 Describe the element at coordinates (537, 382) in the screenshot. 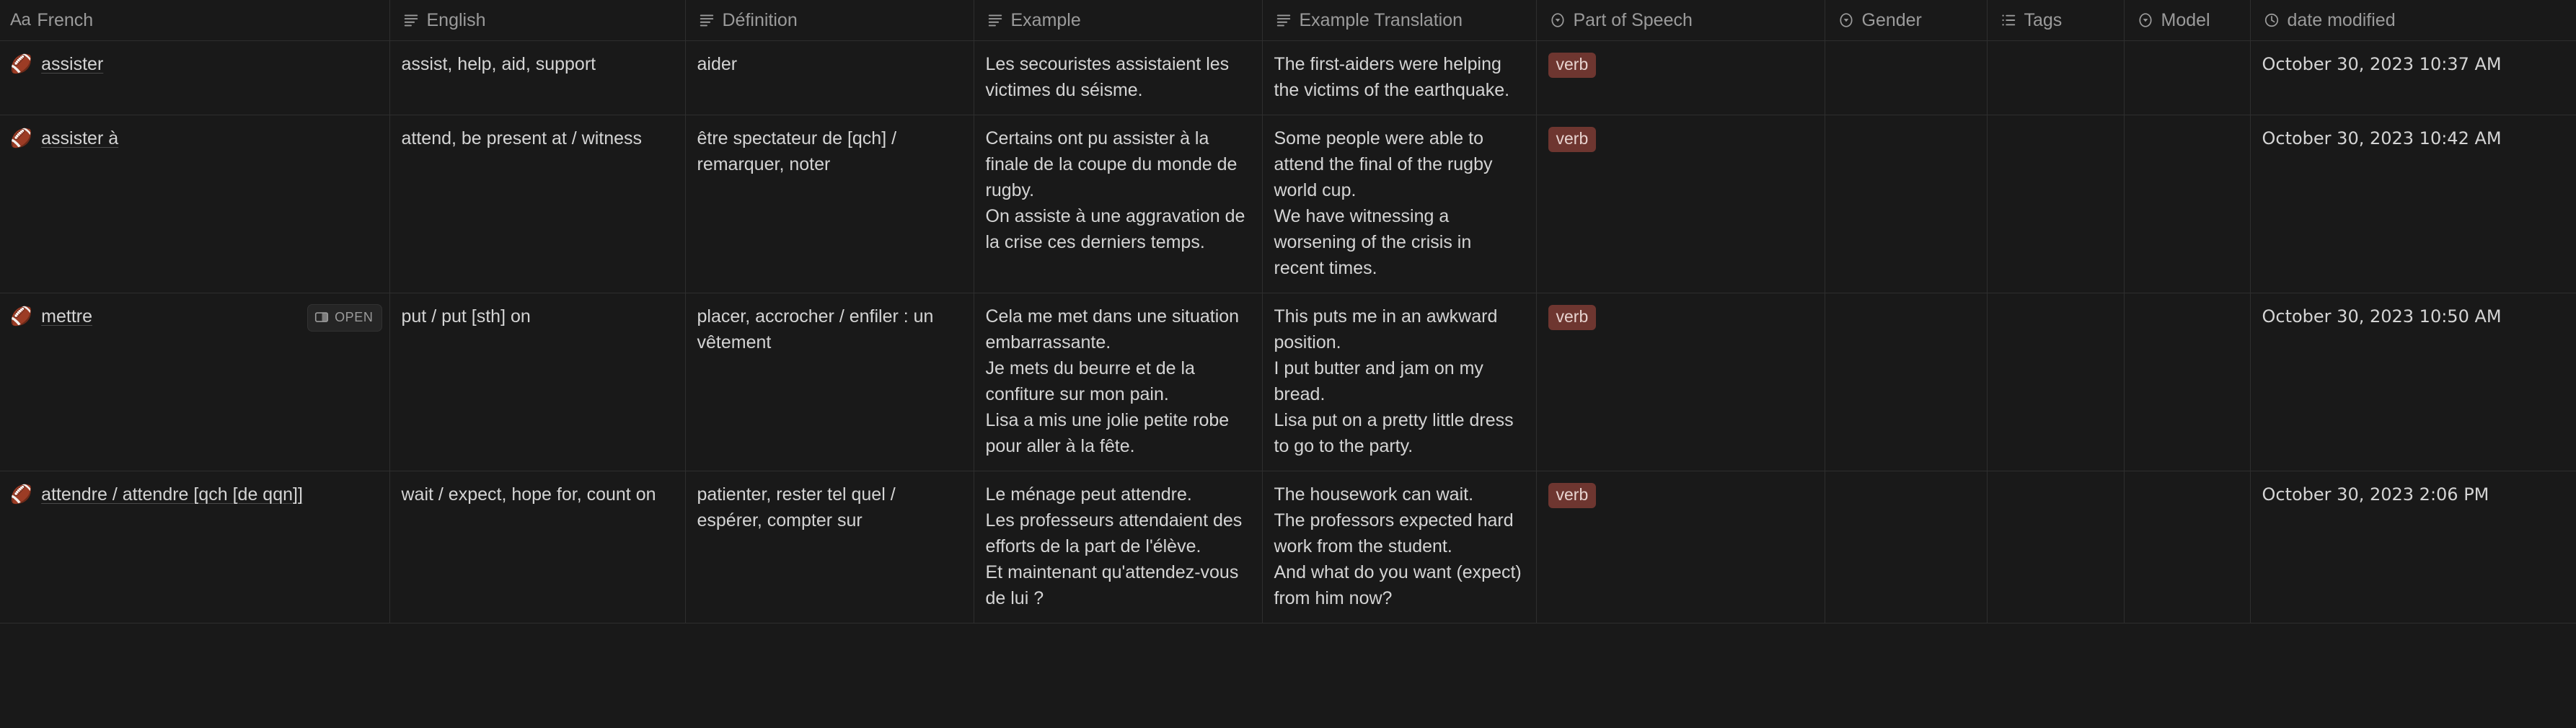

I see `cell-english: put / put [sth] on` at that location.